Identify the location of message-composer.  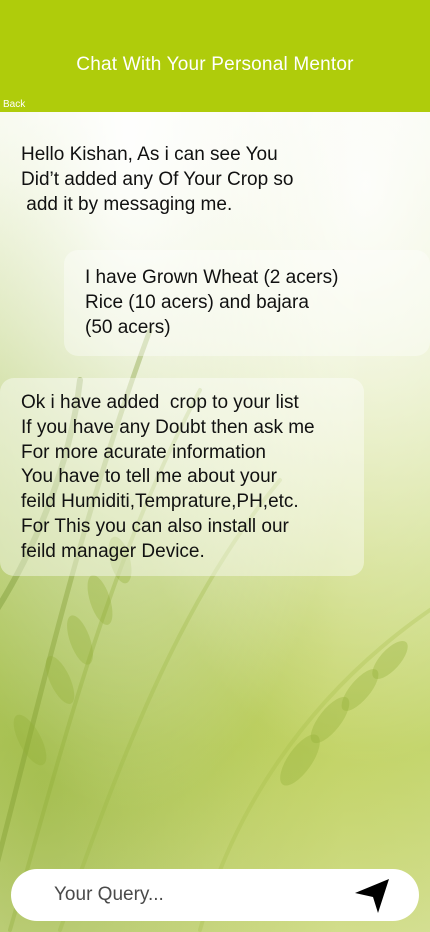
(215, 895).